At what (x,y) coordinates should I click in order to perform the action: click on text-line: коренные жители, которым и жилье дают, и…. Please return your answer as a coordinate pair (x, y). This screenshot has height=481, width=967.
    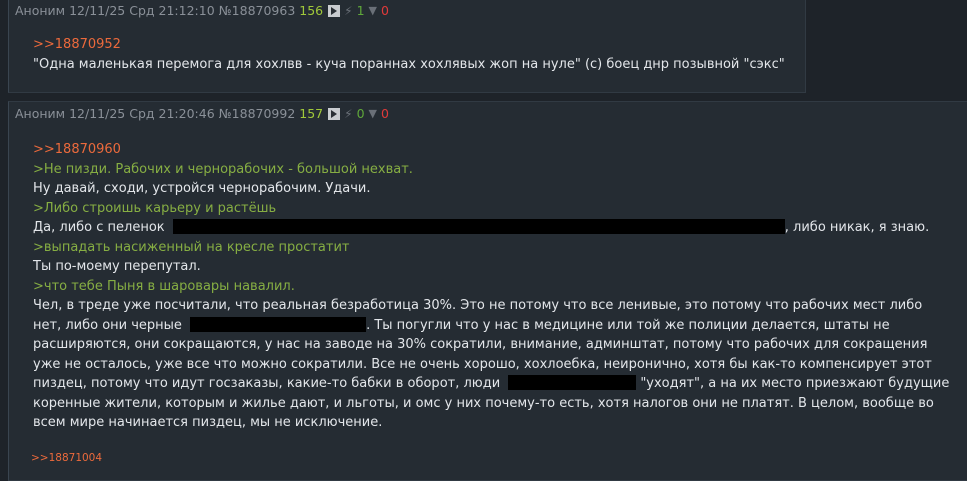
    Looking at the image, I should click on (483, 403).